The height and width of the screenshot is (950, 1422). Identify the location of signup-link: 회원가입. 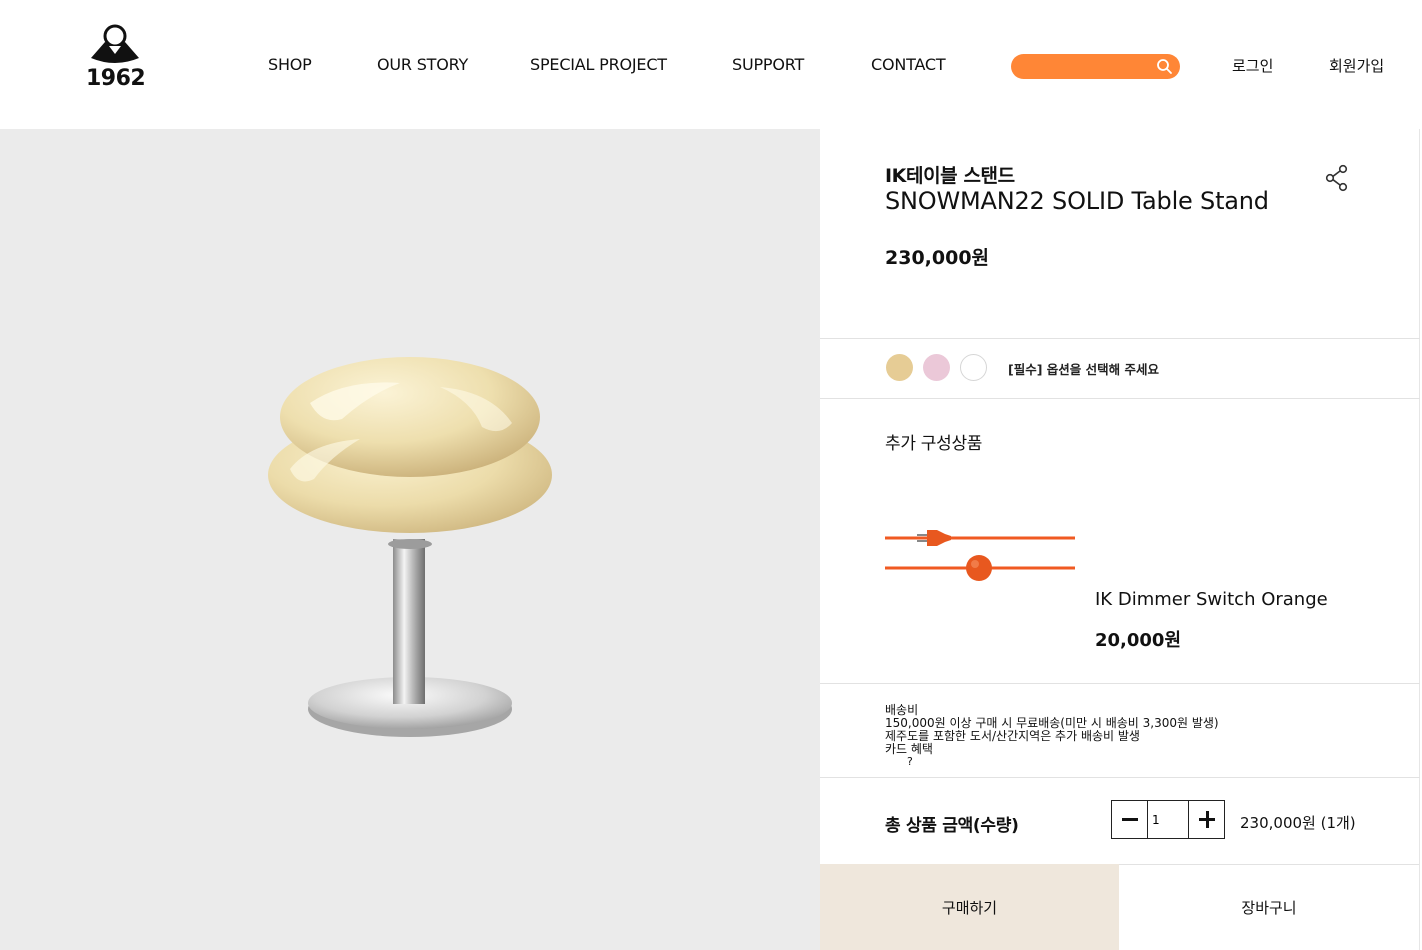
(1356, 65).